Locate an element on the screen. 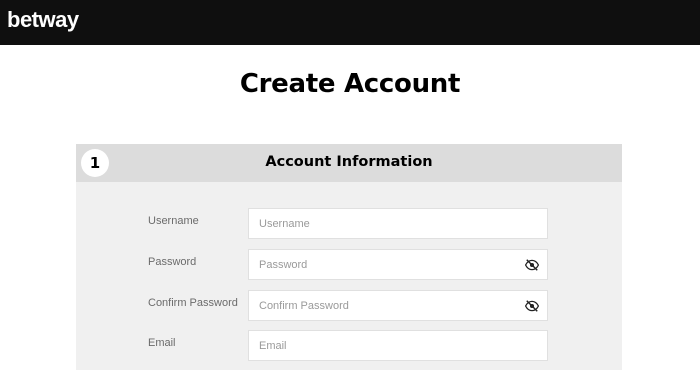 The image size is (700, 370). password-row: Password is located at coordinates (349, 264).